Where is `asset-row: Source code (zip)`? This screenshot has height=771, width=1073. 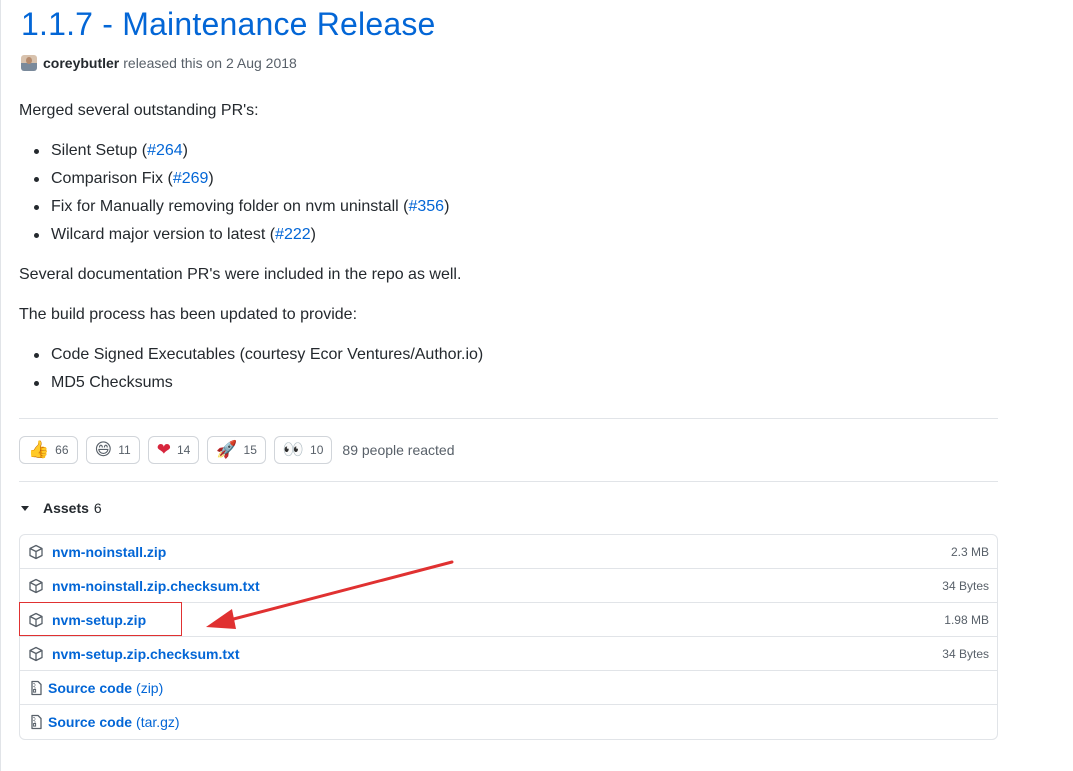
asset-row: Source code (zip) is located at coordinates (508, 688).